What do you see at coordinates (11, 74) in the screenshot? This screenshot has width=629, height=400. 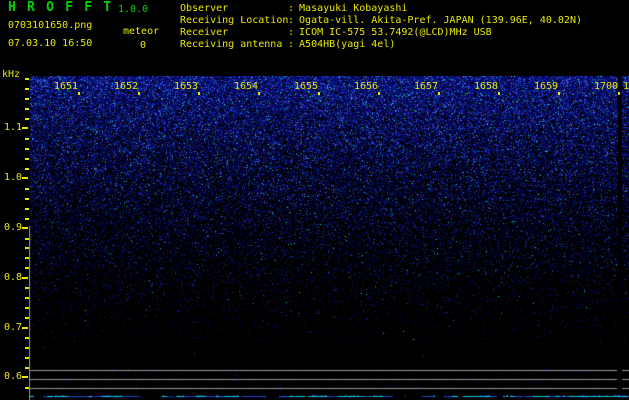 I see `freq-axis-unit: kHz` at bounding box center [11, 74].